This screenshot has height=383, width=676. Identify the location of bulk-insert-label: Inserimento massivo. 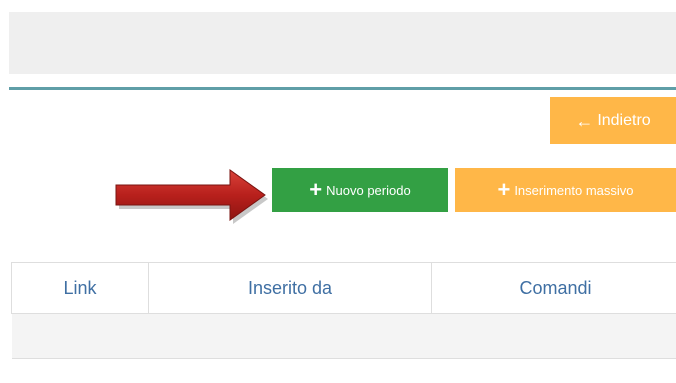
(574, 190).